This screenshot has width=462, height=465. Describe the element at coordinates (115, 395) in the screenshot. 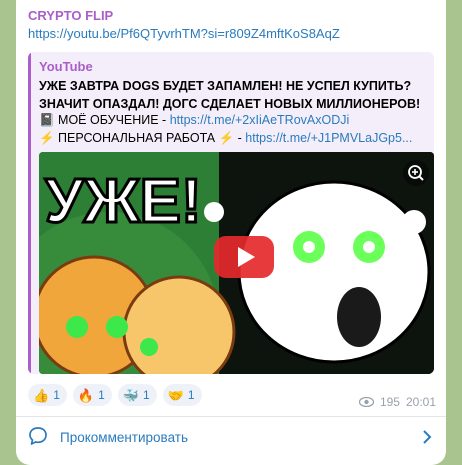

I see `reactions-bar: 👍 1 🔥 1 🐳 1 🤝 1` at that location.